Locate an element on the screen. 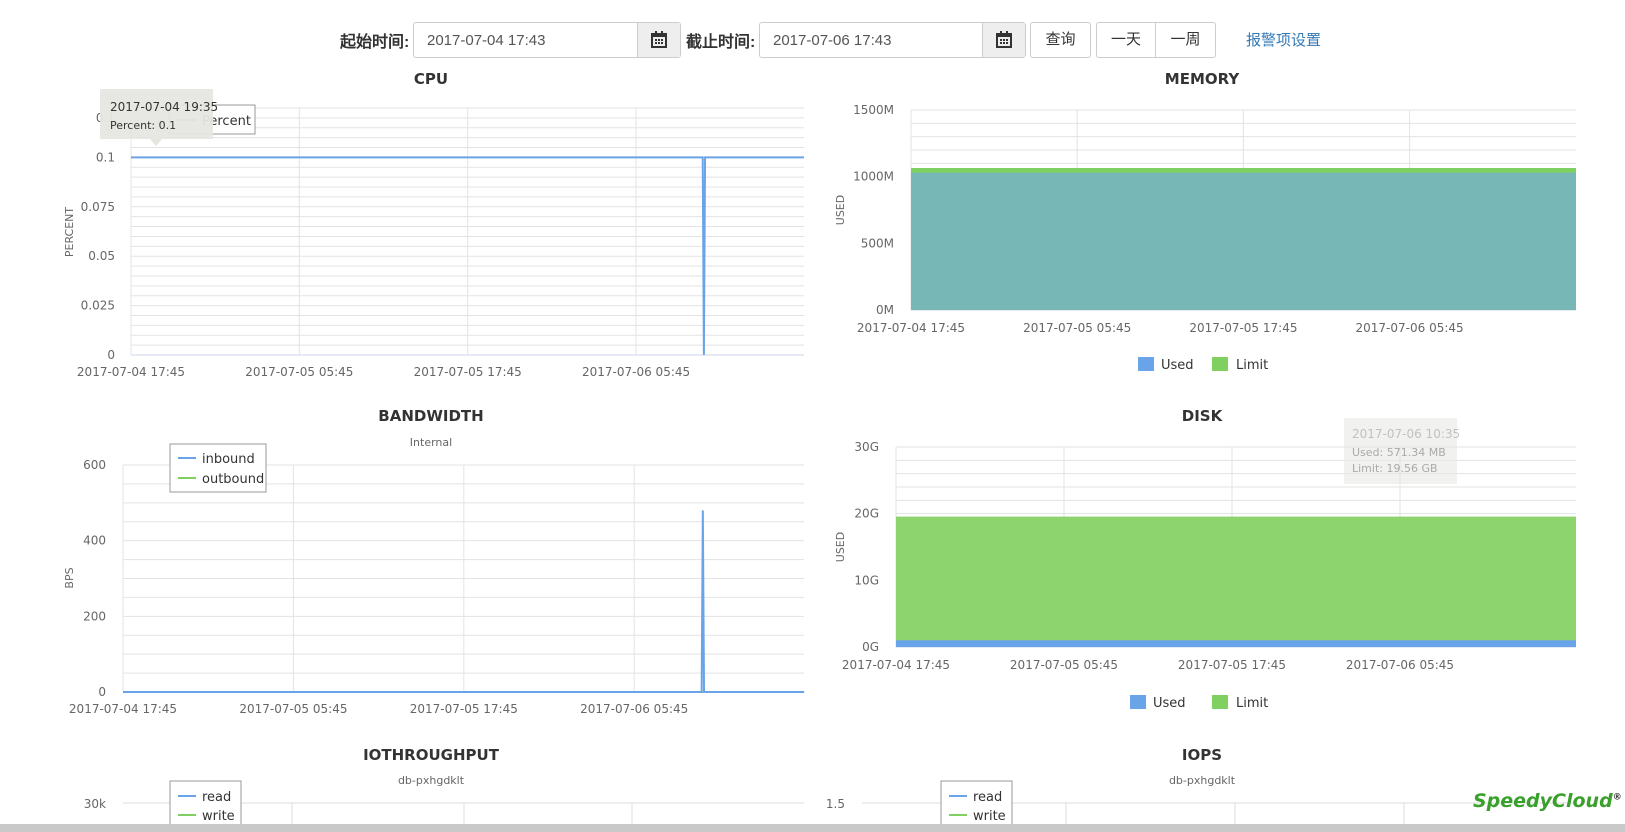  speedycloud-logo: SpeedyCloud® is located at coordinates (1547, 801).